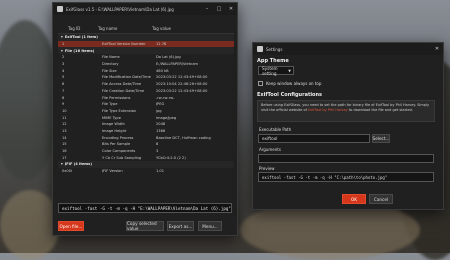 This screenshot has width=450, height=260. Describe the element at coordinates (146, 57) in the screenshot. I see `table-row: 2 File Name Da Lat (6).jpg` at that location.